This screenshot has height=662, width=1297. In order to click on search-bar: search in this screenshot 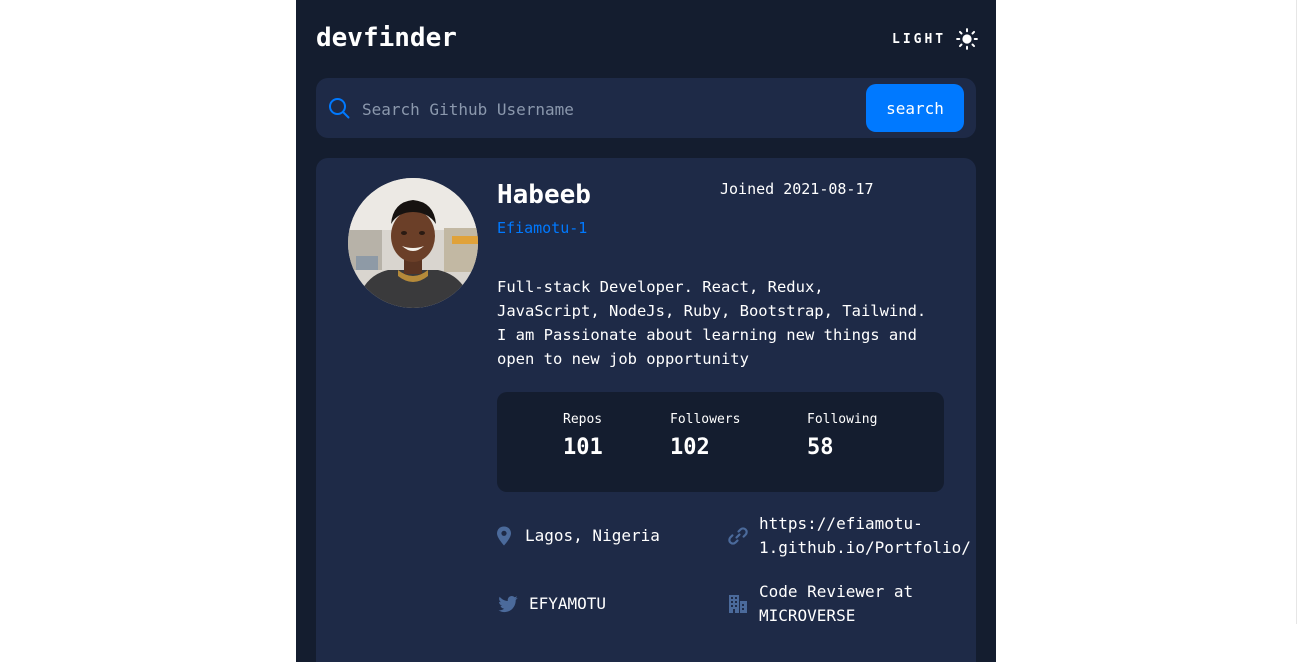, I will do `click(646, 108)`.